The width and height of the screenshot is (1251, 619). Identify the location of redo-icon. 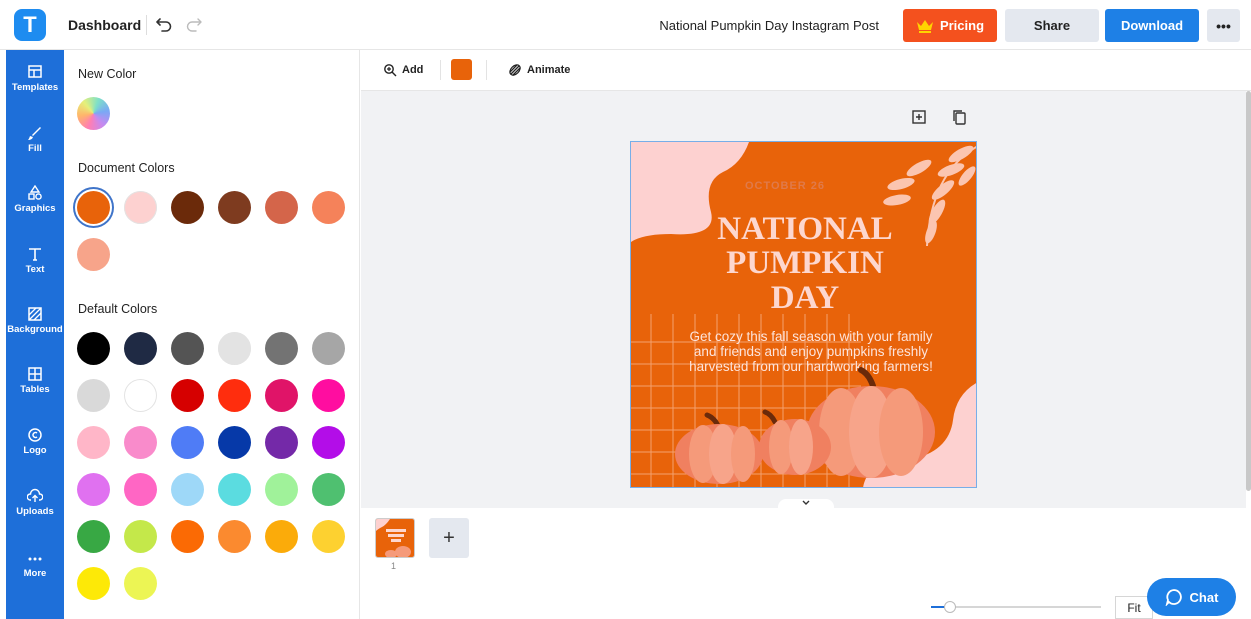
(194, 24).